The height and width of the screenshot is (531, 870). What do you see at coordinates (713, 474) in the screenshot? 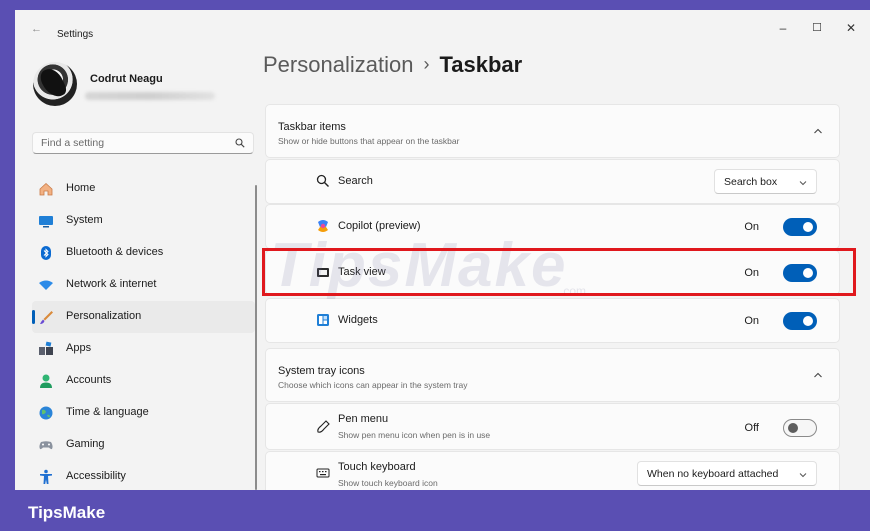
I see `dropdown-value: When no keyboard attached` at bounding box center [713, 474].